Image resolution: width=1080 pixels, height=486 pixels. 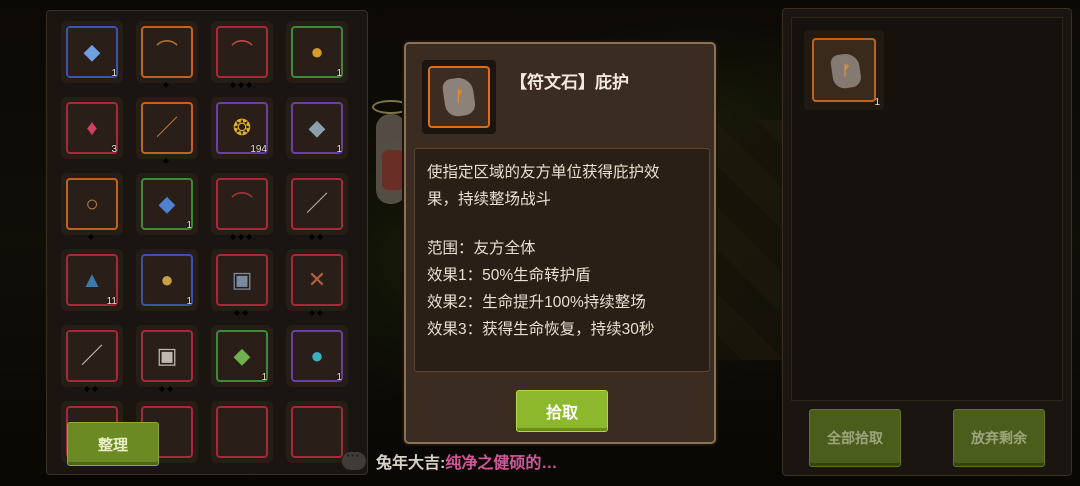 I want to click on eye-shard-icon: ▲, so click(x=92, y=279).